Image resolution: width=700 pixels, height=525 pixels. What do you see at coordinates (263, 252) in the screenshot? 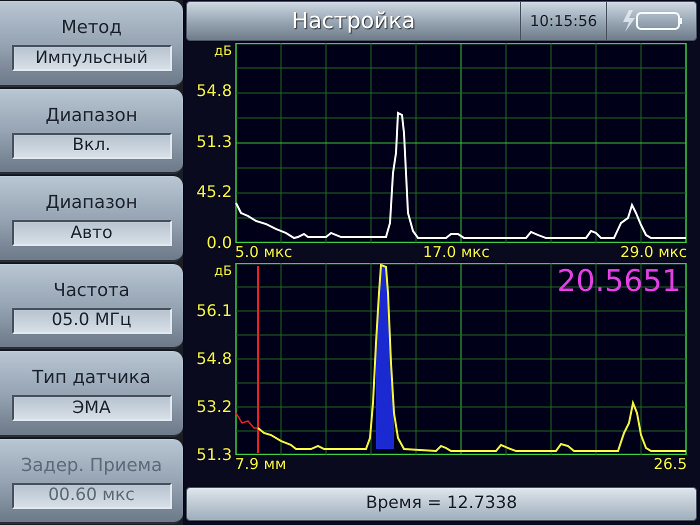
I see `x-axis-label: 5.0 мкс` at bounding box center [263, 252].